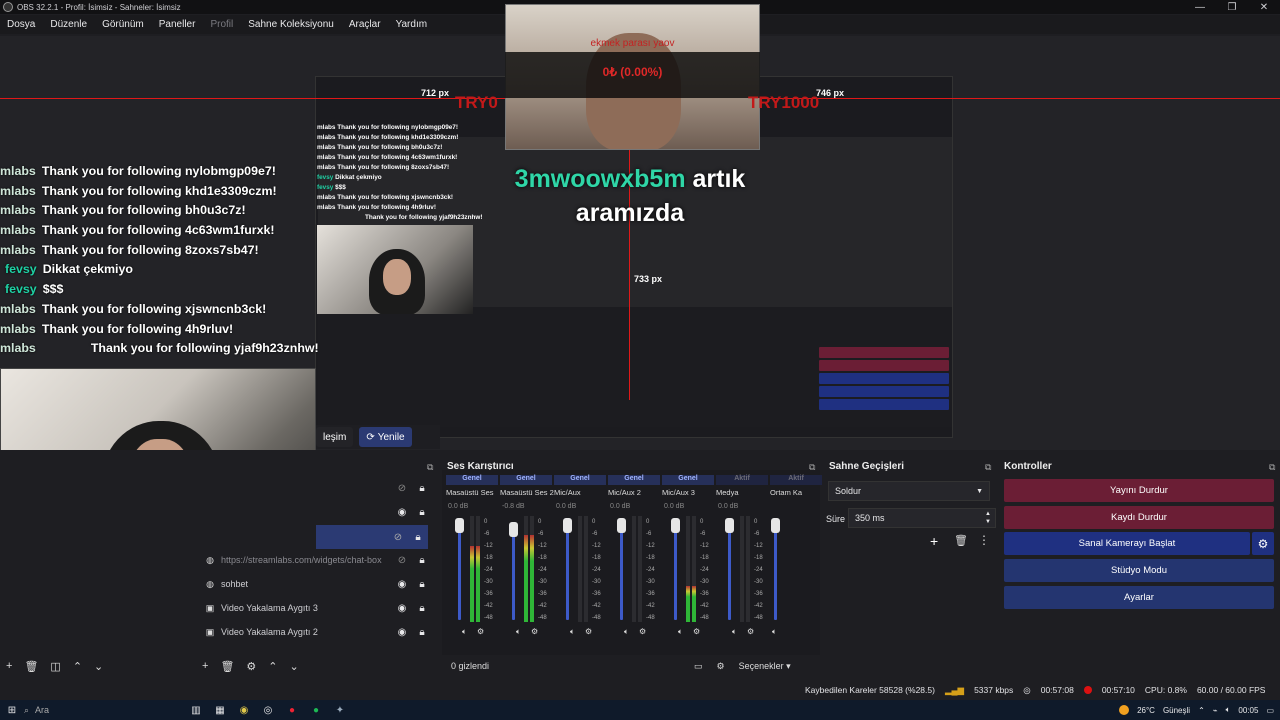 This screenshot has width=1280, height=720. What do you see at coordinates (1228, 710) in the screenshot?
I see `volume-icon: 🔈︎` at bounding box center [1228, 710].